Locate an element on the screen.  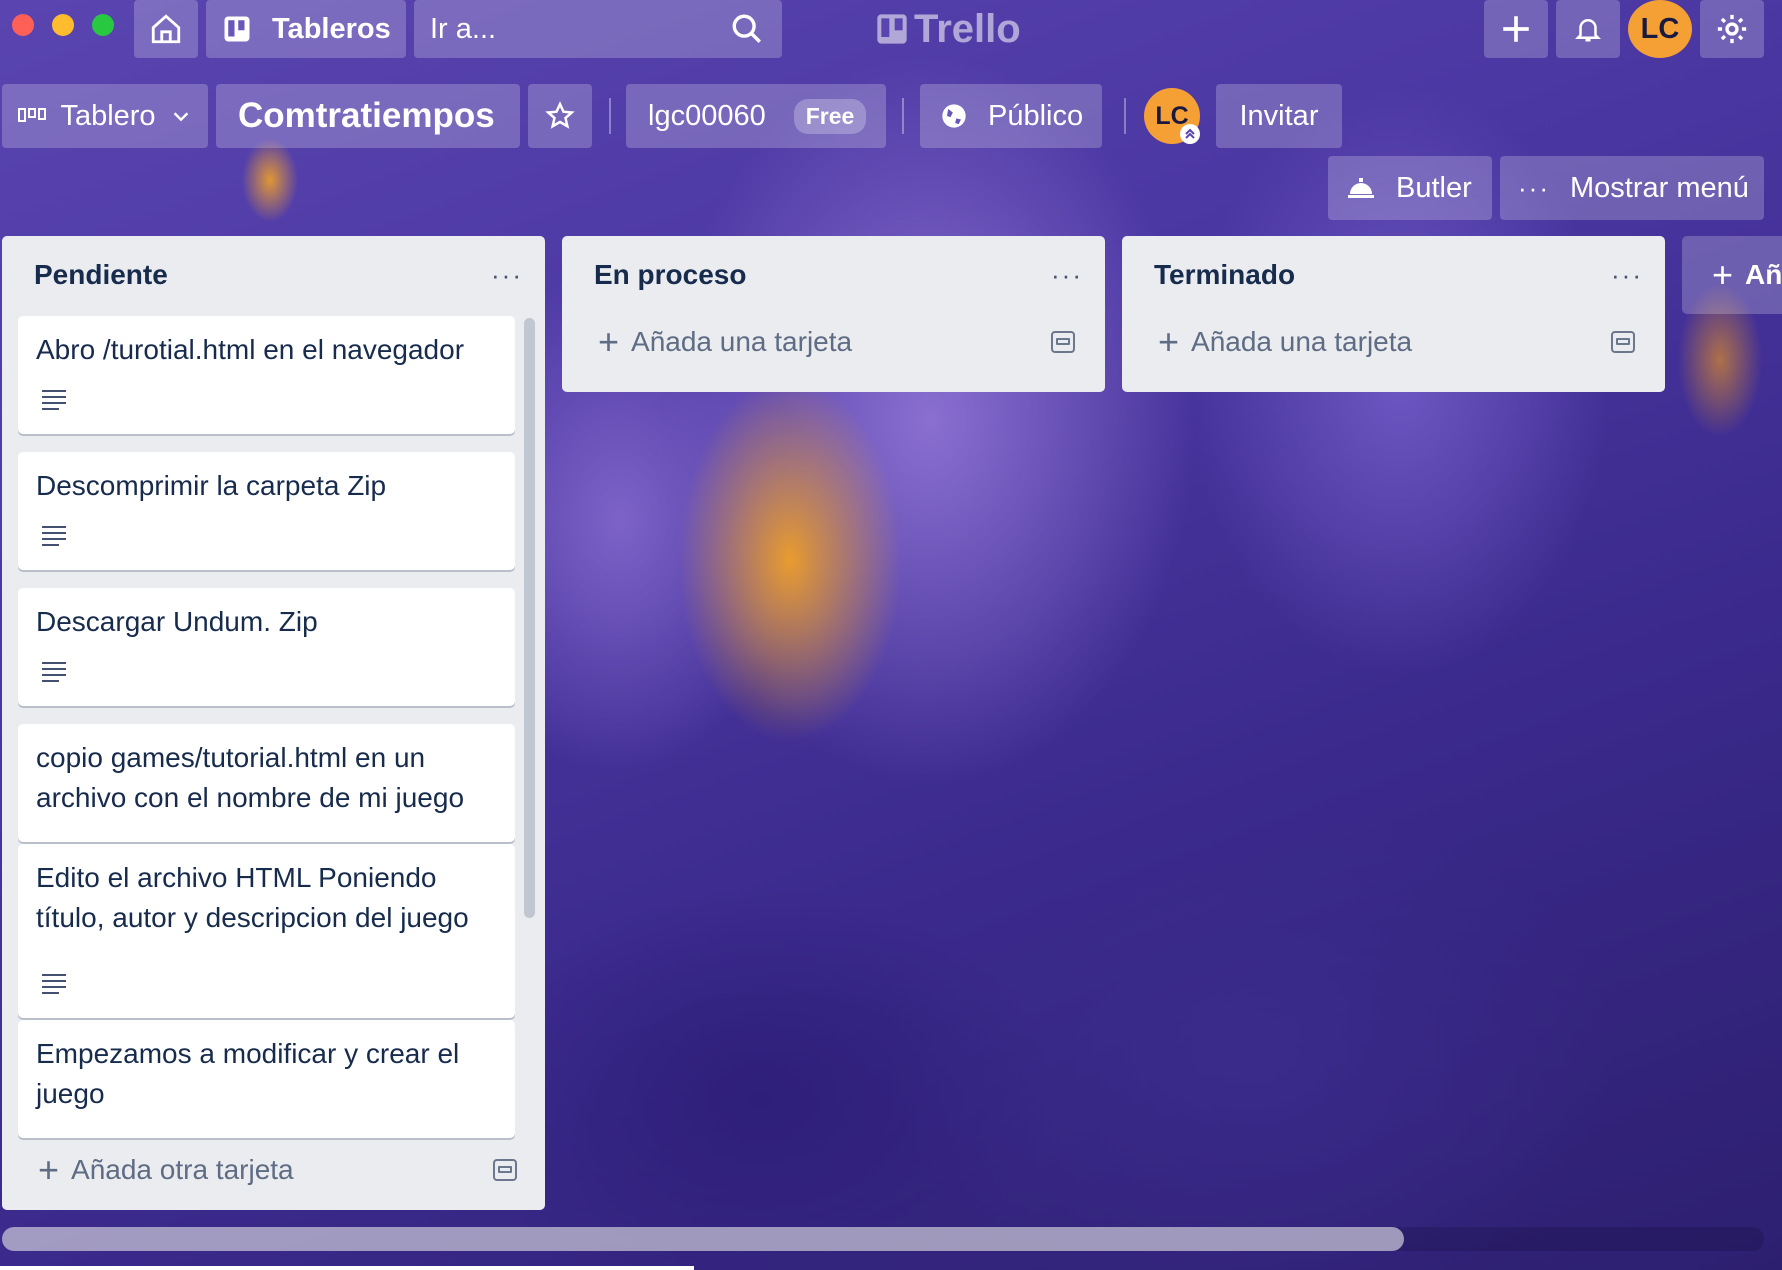
trello-logo-icon is located at coordinates (892, 29).